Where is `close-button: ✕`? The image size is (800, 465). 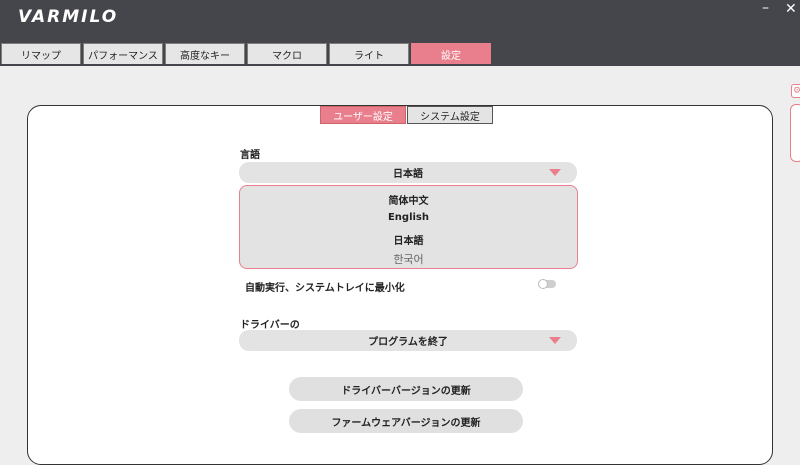
close-button: ✕ is located at coordinates (791, 9).